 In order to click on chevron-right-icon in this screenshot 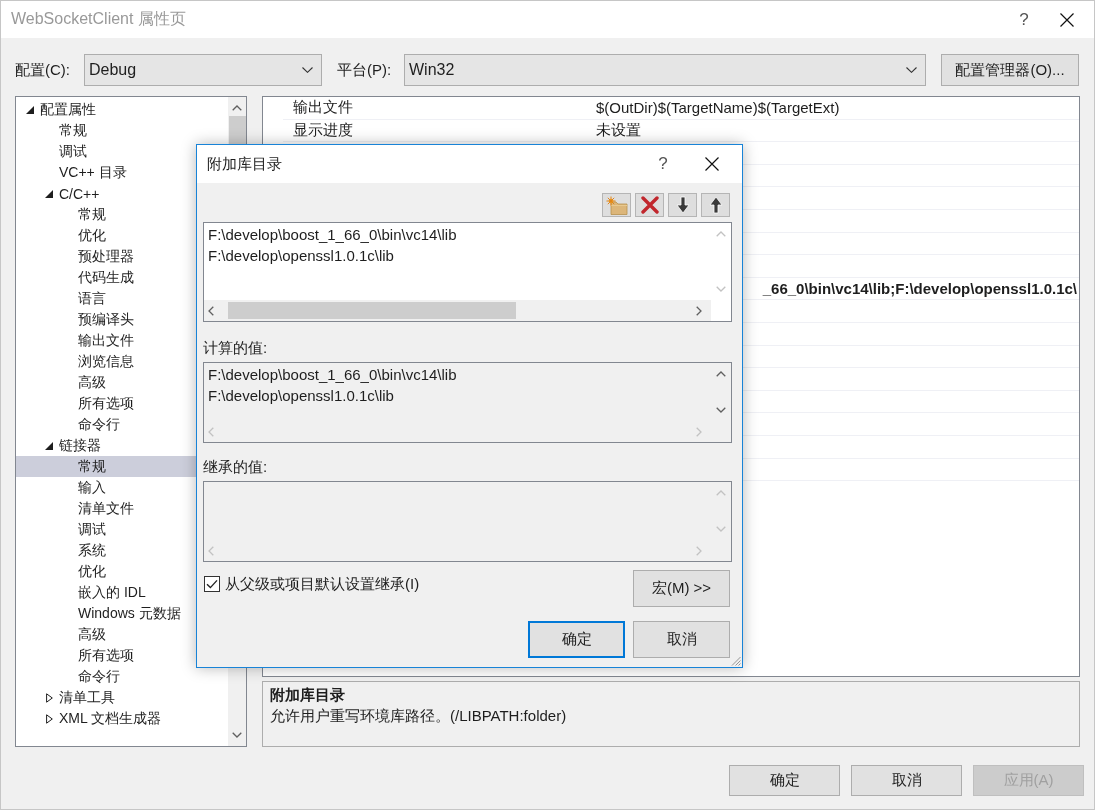, I will do `click(699, 310)`.